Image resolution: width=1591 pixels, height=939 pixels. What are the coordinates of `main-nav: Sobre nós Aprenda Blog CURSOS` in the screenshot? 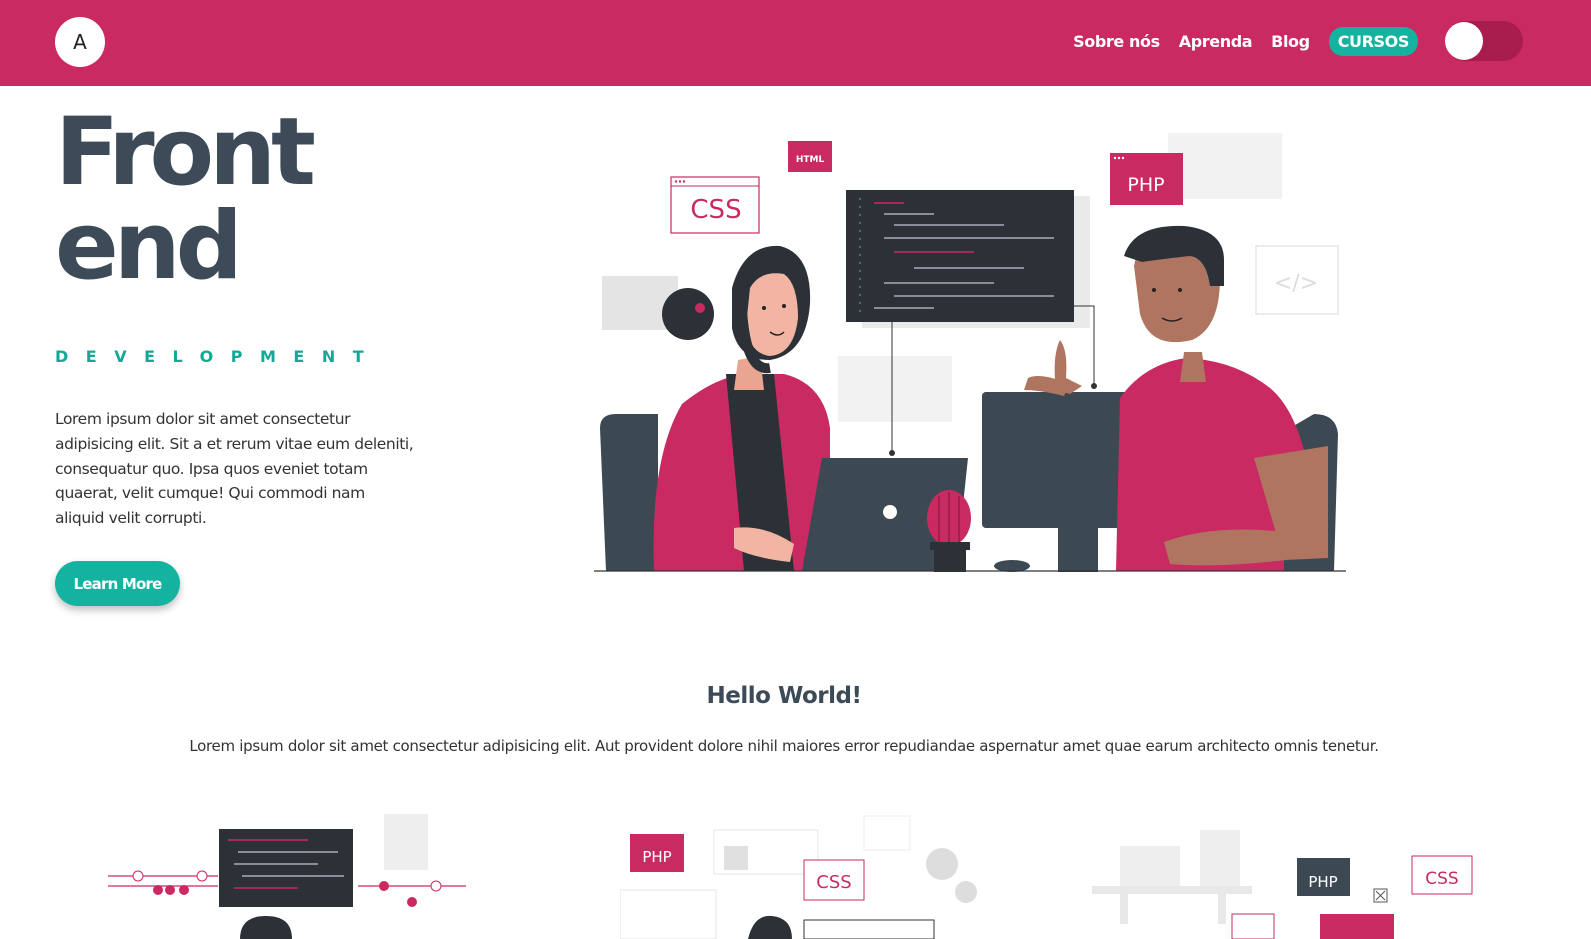 It's located at (1245, 41).